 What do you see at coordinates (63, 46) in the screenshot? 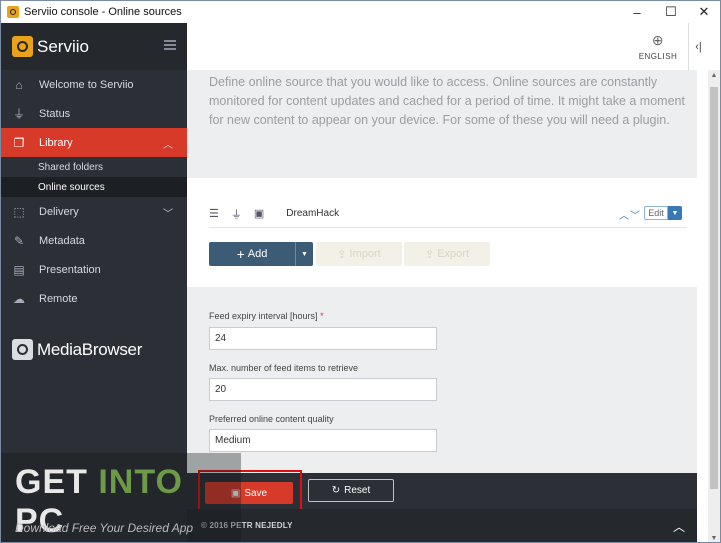
I see `brand-name: Serviio` at bounding box center [63, 46].